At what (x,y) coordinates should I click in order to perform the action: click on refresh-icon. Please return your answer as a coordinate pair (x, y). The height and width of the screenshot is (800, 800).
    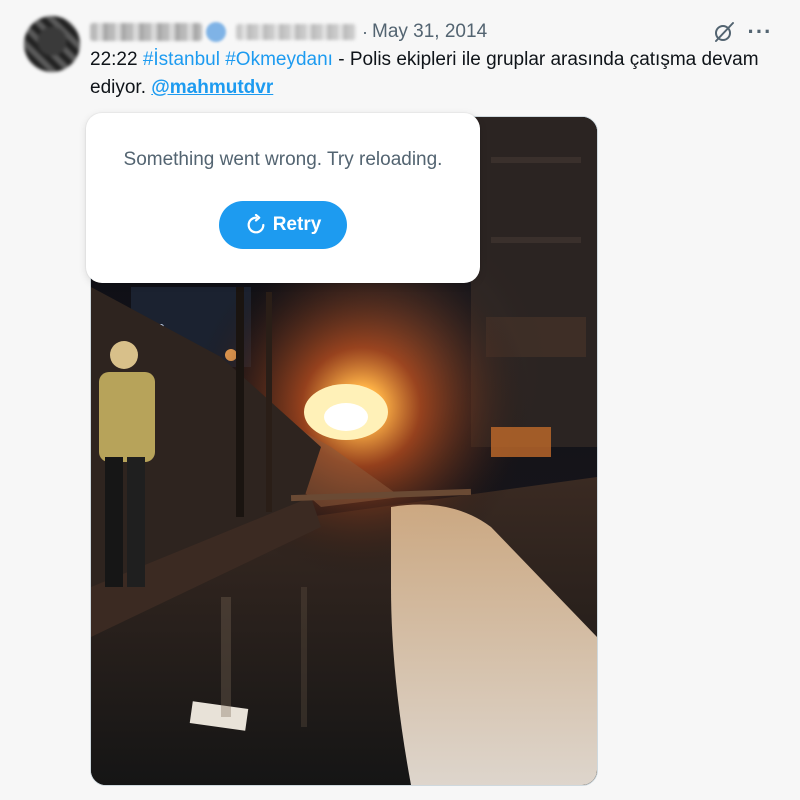
    Looking at the image, I should click on (256, 225).